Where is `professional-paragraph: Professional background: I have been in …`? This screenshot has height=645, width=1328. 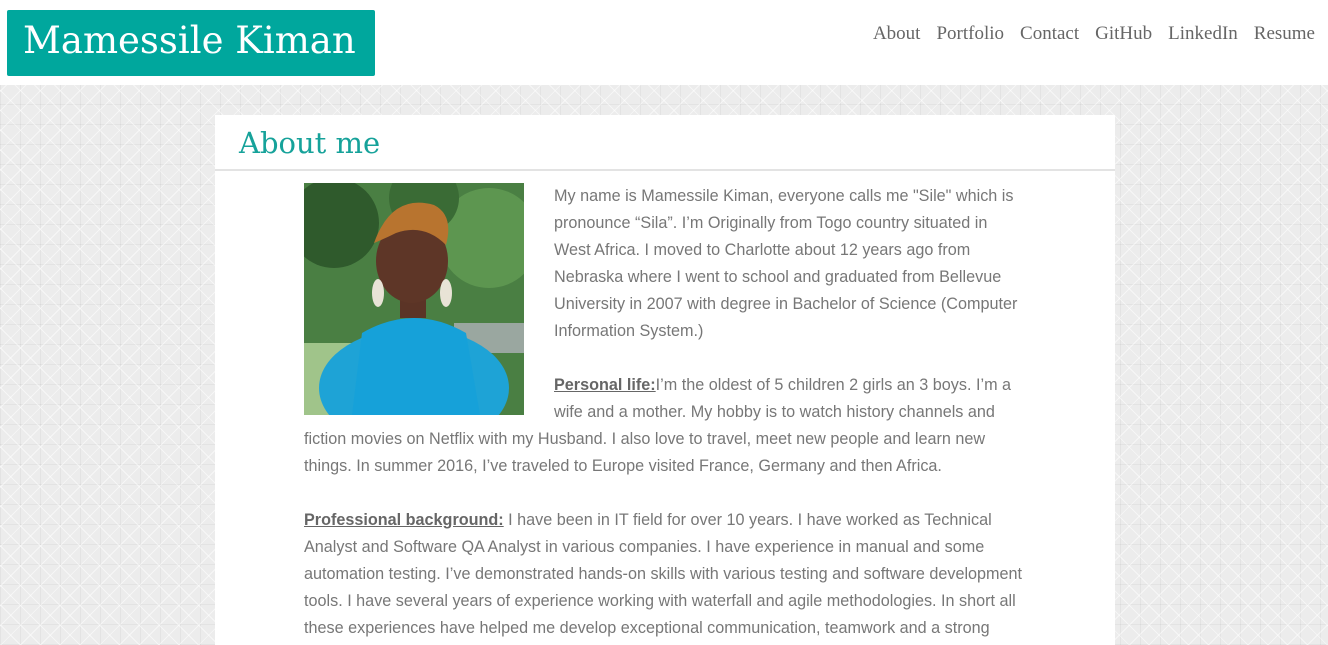
professional-paragraph: Professional background: I have been in … is located at coordinates (665, 574).